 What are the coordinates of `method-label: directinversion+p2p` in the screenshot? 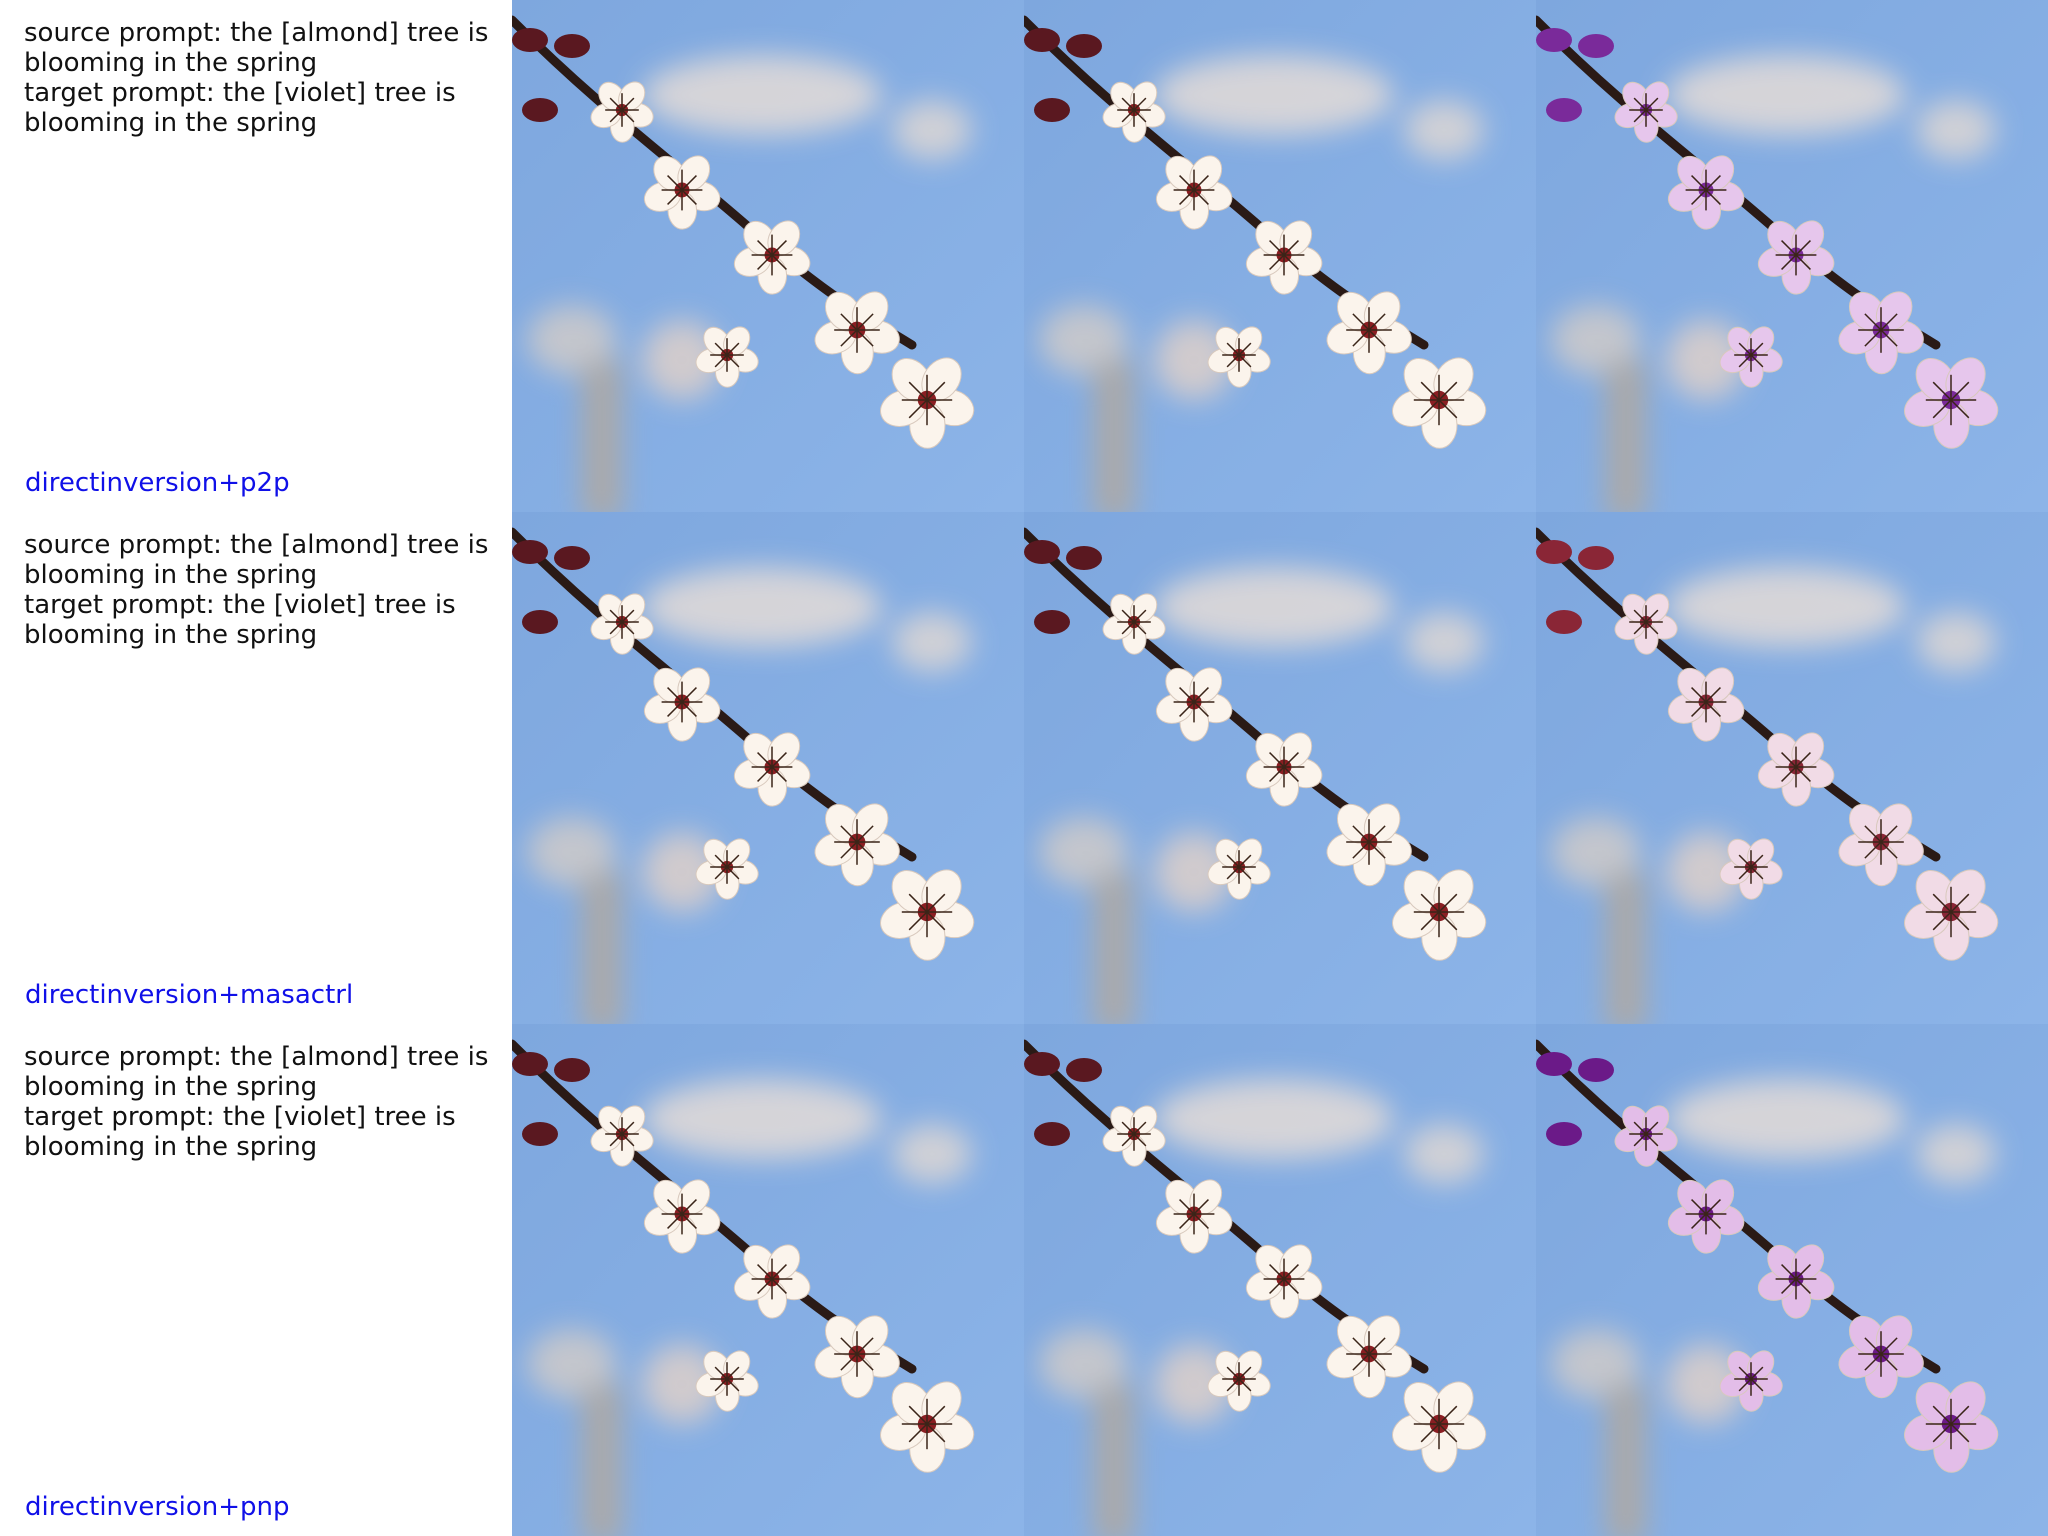 It's located at (157, 483).